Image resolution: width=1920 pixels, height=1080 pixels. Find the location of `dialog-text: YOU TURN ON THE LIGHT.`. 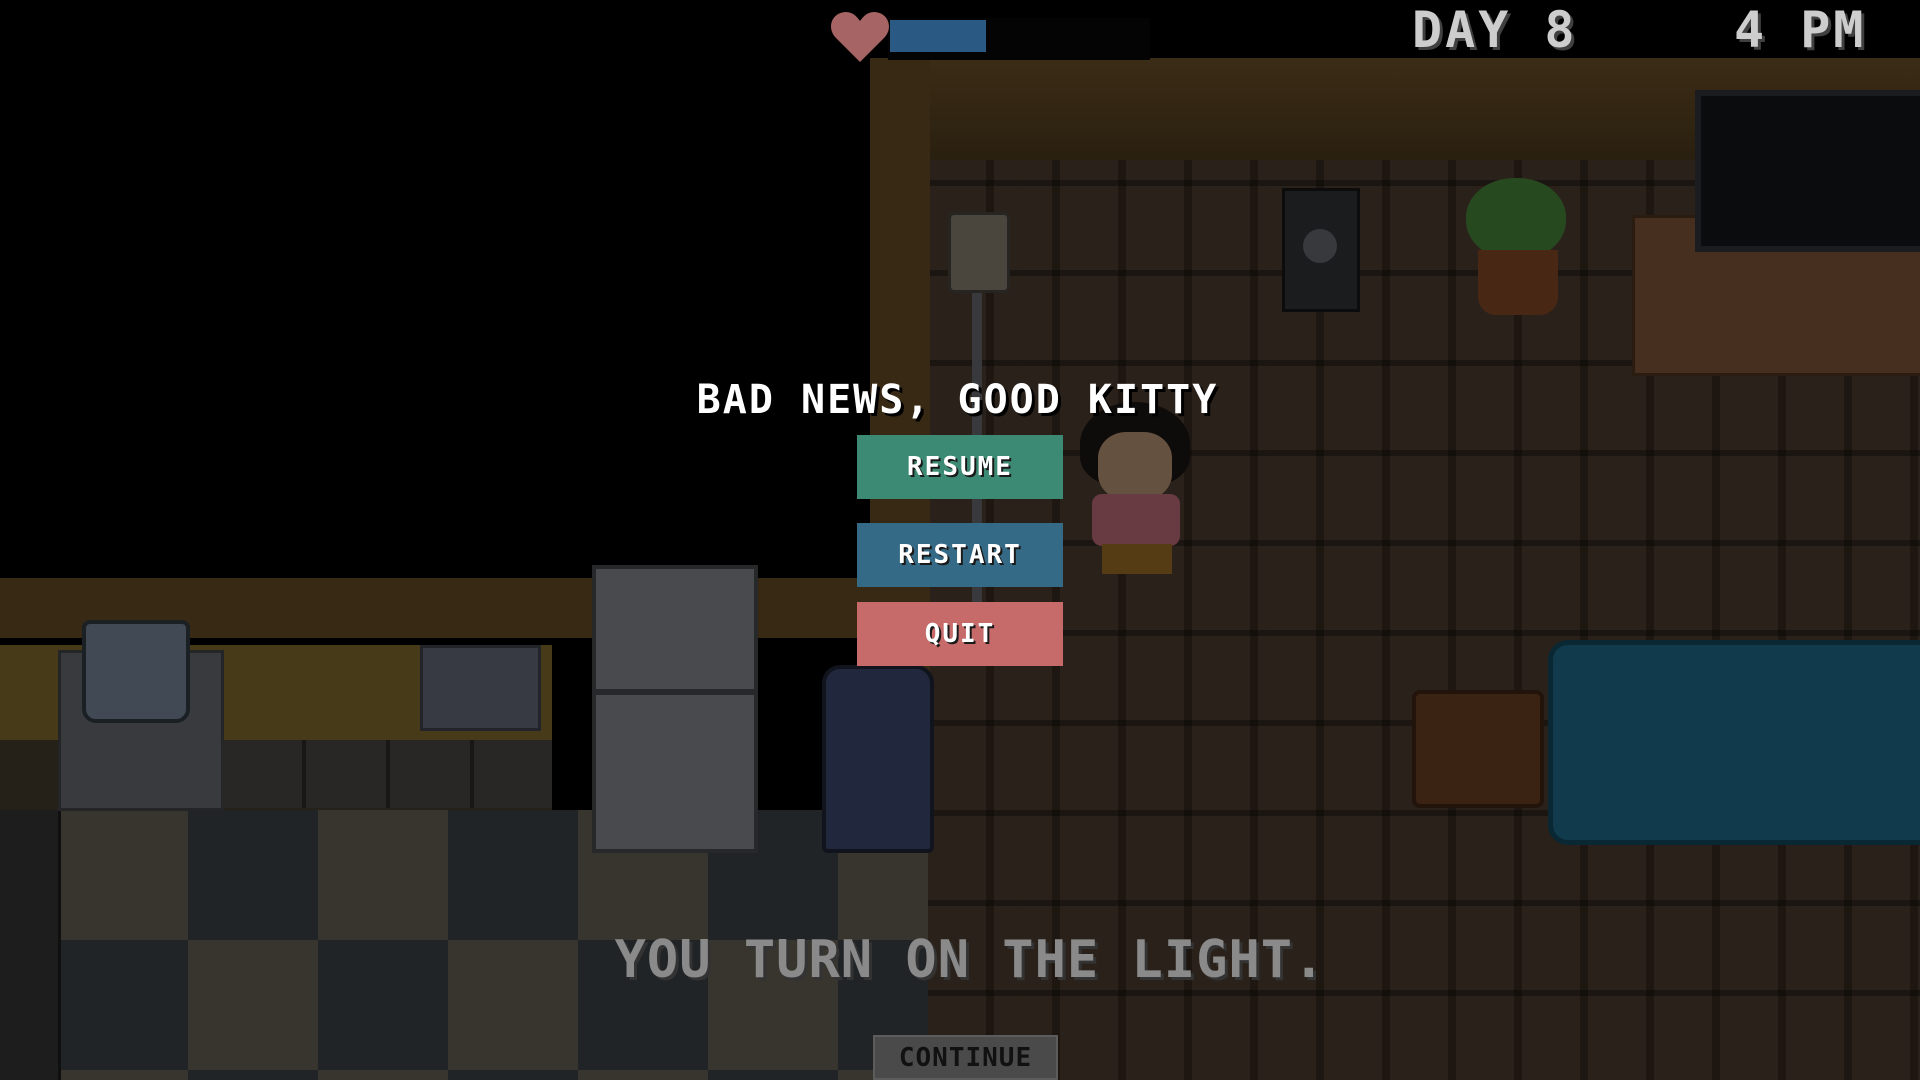

dialog-text: YOU TURN ON THE LIGHT. is located at coordinates (970, 960).